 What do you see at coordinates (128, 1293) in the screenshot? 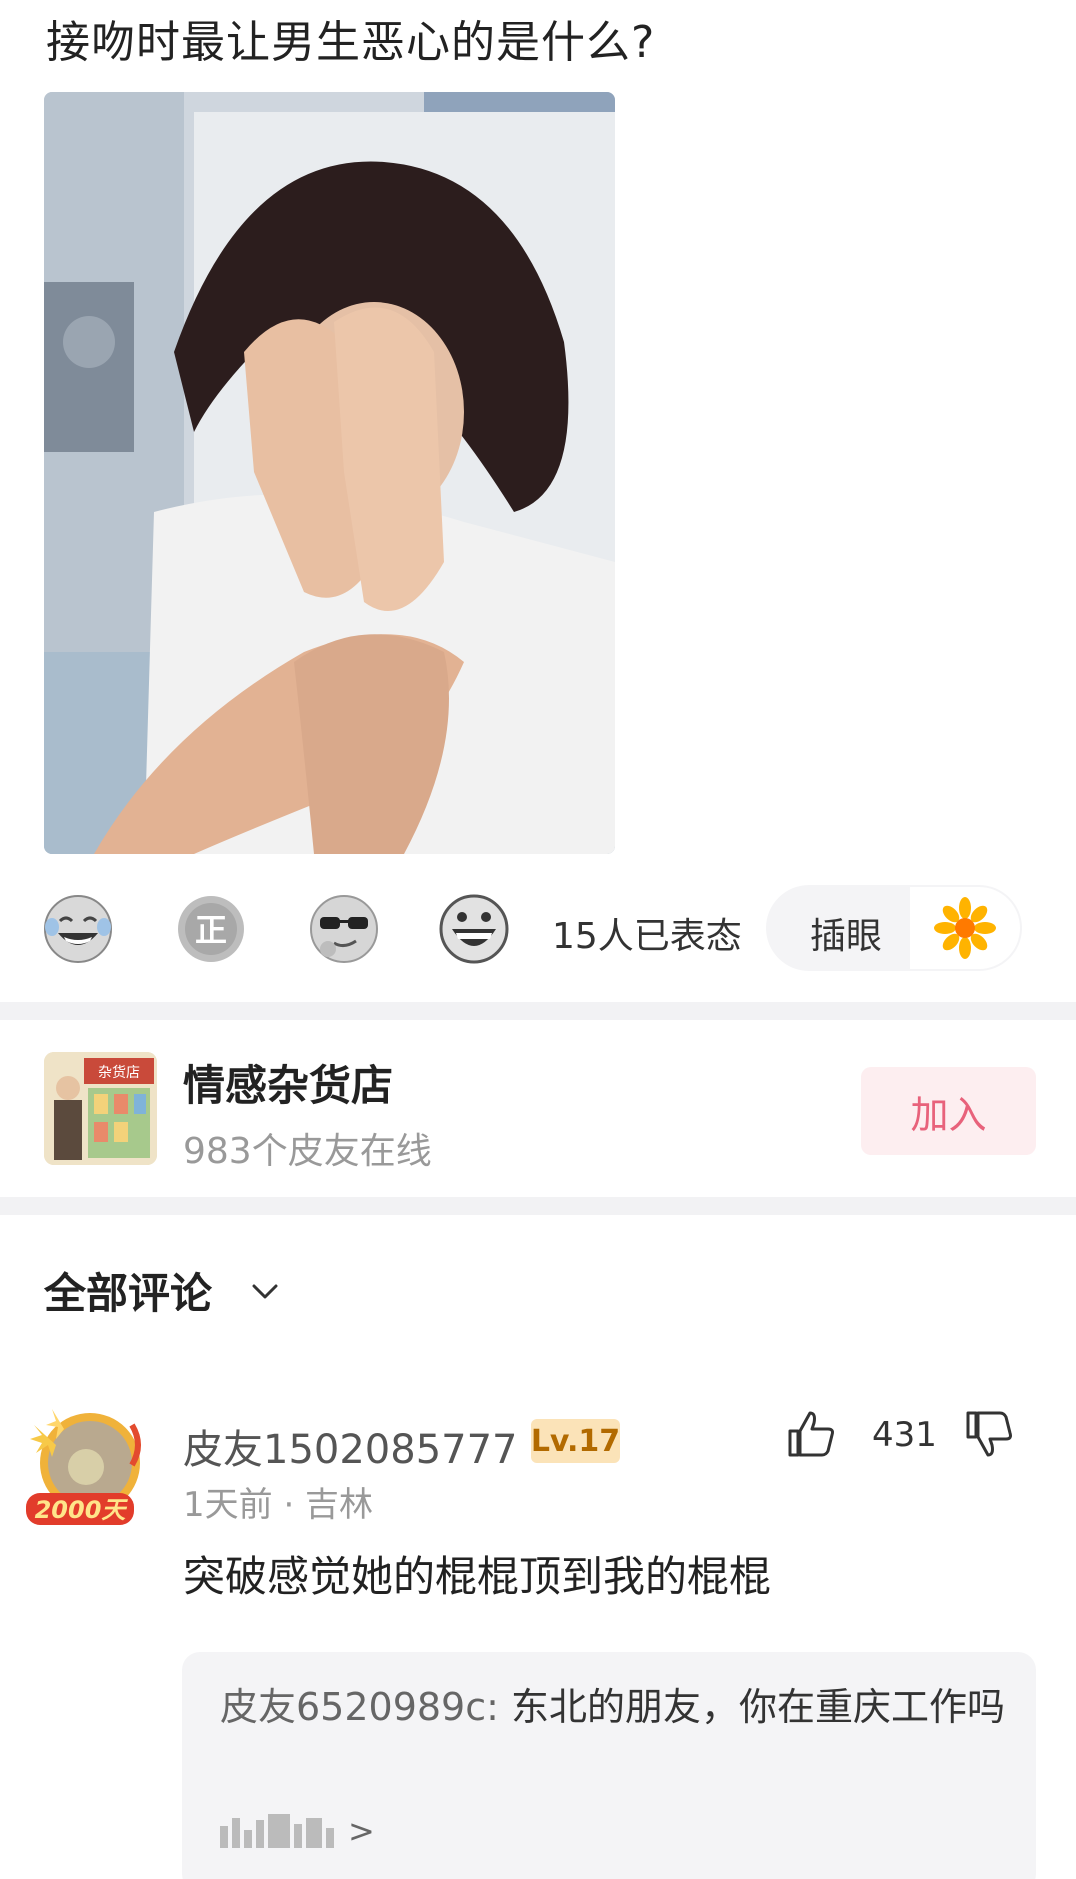
I see `comments-title: 全部评论` at bounding box center [128, 1293].